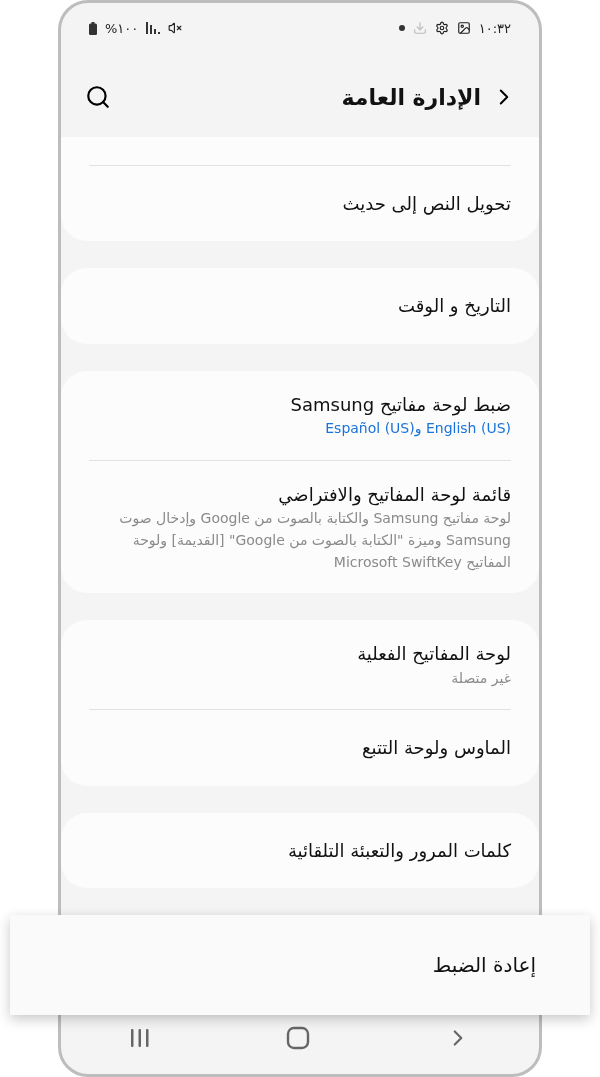  I want to click on download-icon, so click(419, 28).